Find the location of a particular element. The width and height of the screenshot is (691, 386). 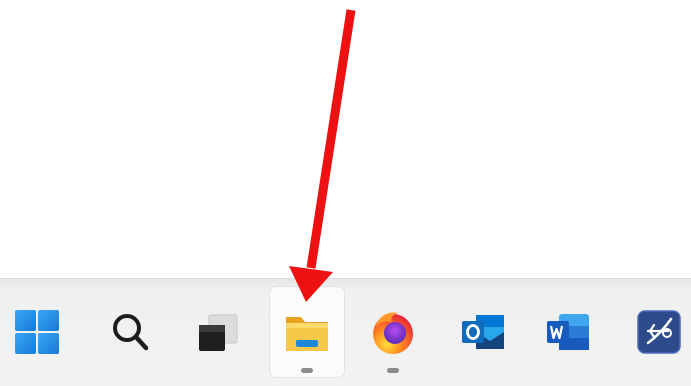

outlook-icon is located at coordinates (483, 332).